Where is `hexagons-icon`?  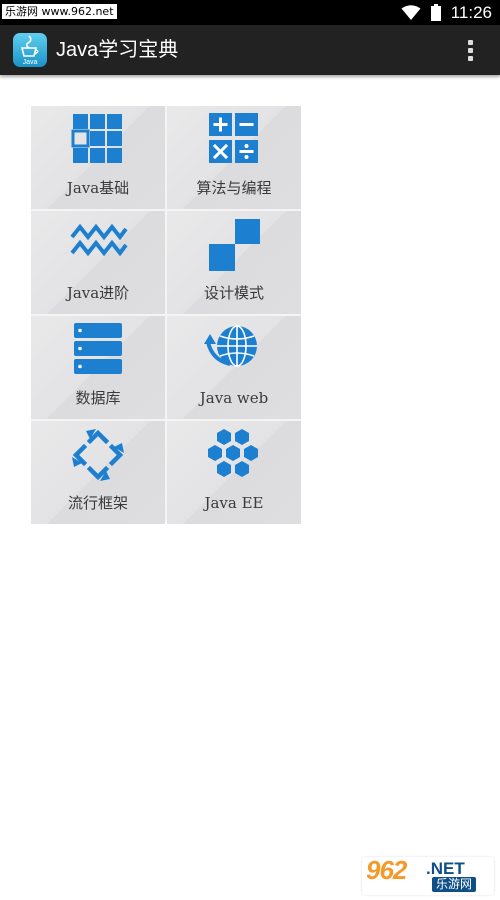 hexagons-icon is located at coordinates (233, 453).